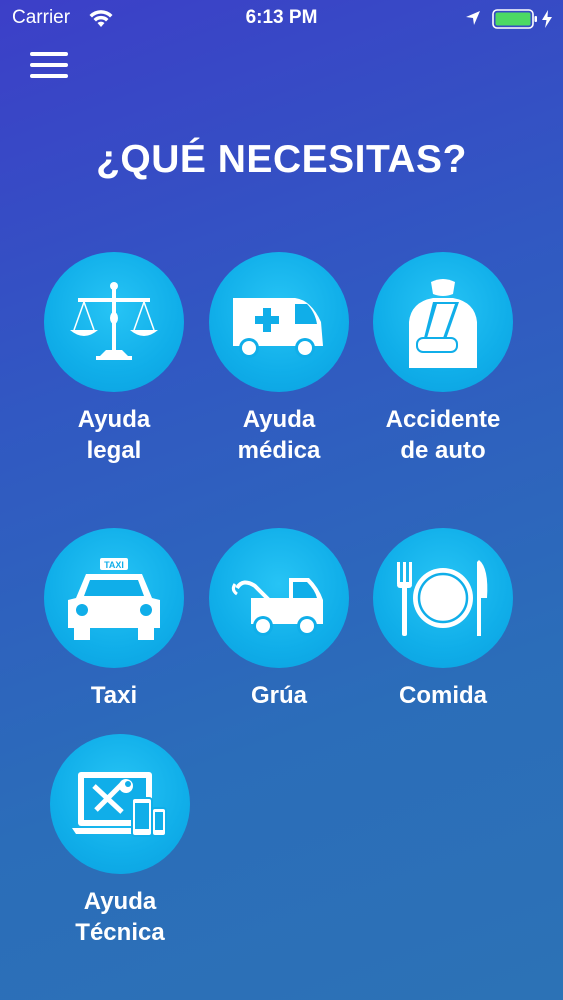 This screenshot has width=563, height=1000. Describe the element at coordinates (281, 159) in the screenshot. I see `page-title: ¿QUÉ NECESITAS?` at that location.